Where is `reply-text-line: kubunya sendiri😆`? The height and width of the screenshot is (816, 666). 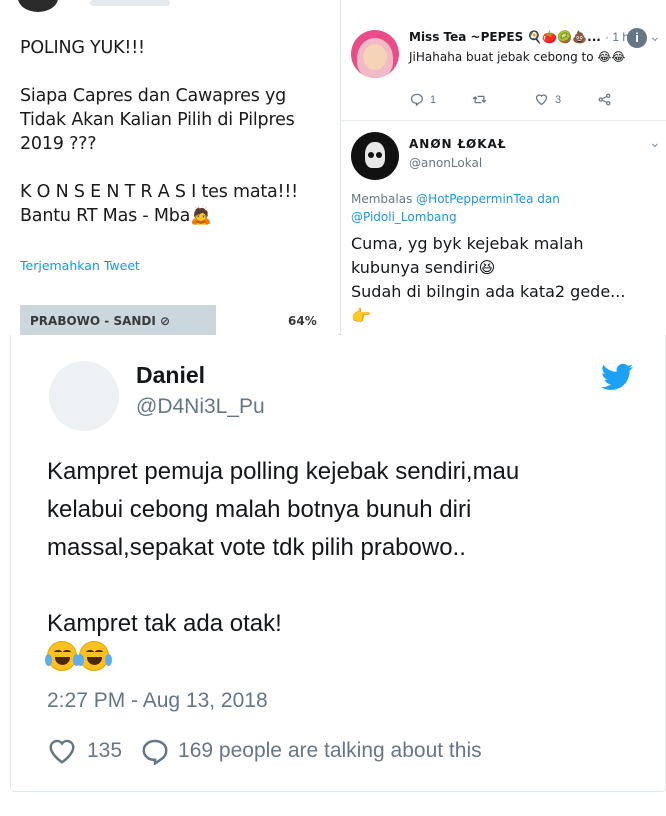 reply-text-line: kubunya sendiri😆 is located at coordinates (423, 267).